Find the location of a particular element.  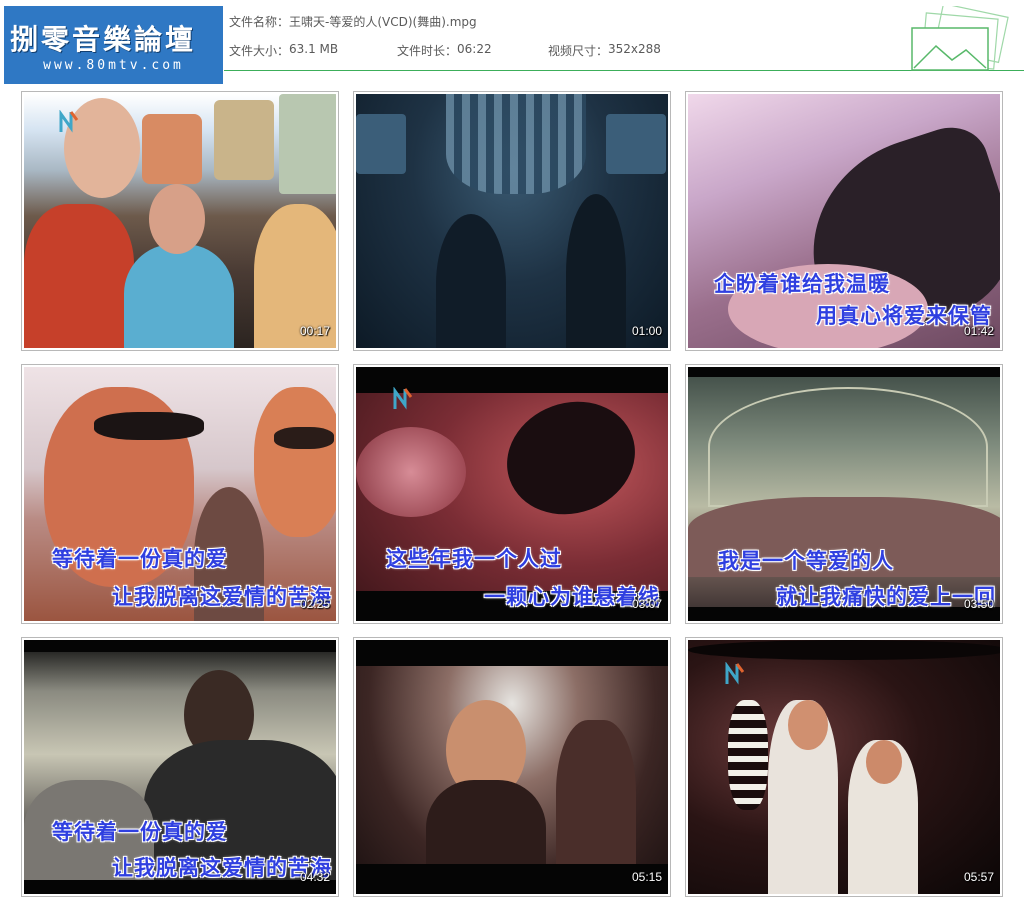

timestamp: 04:32 is located at coordinates (314, 877).